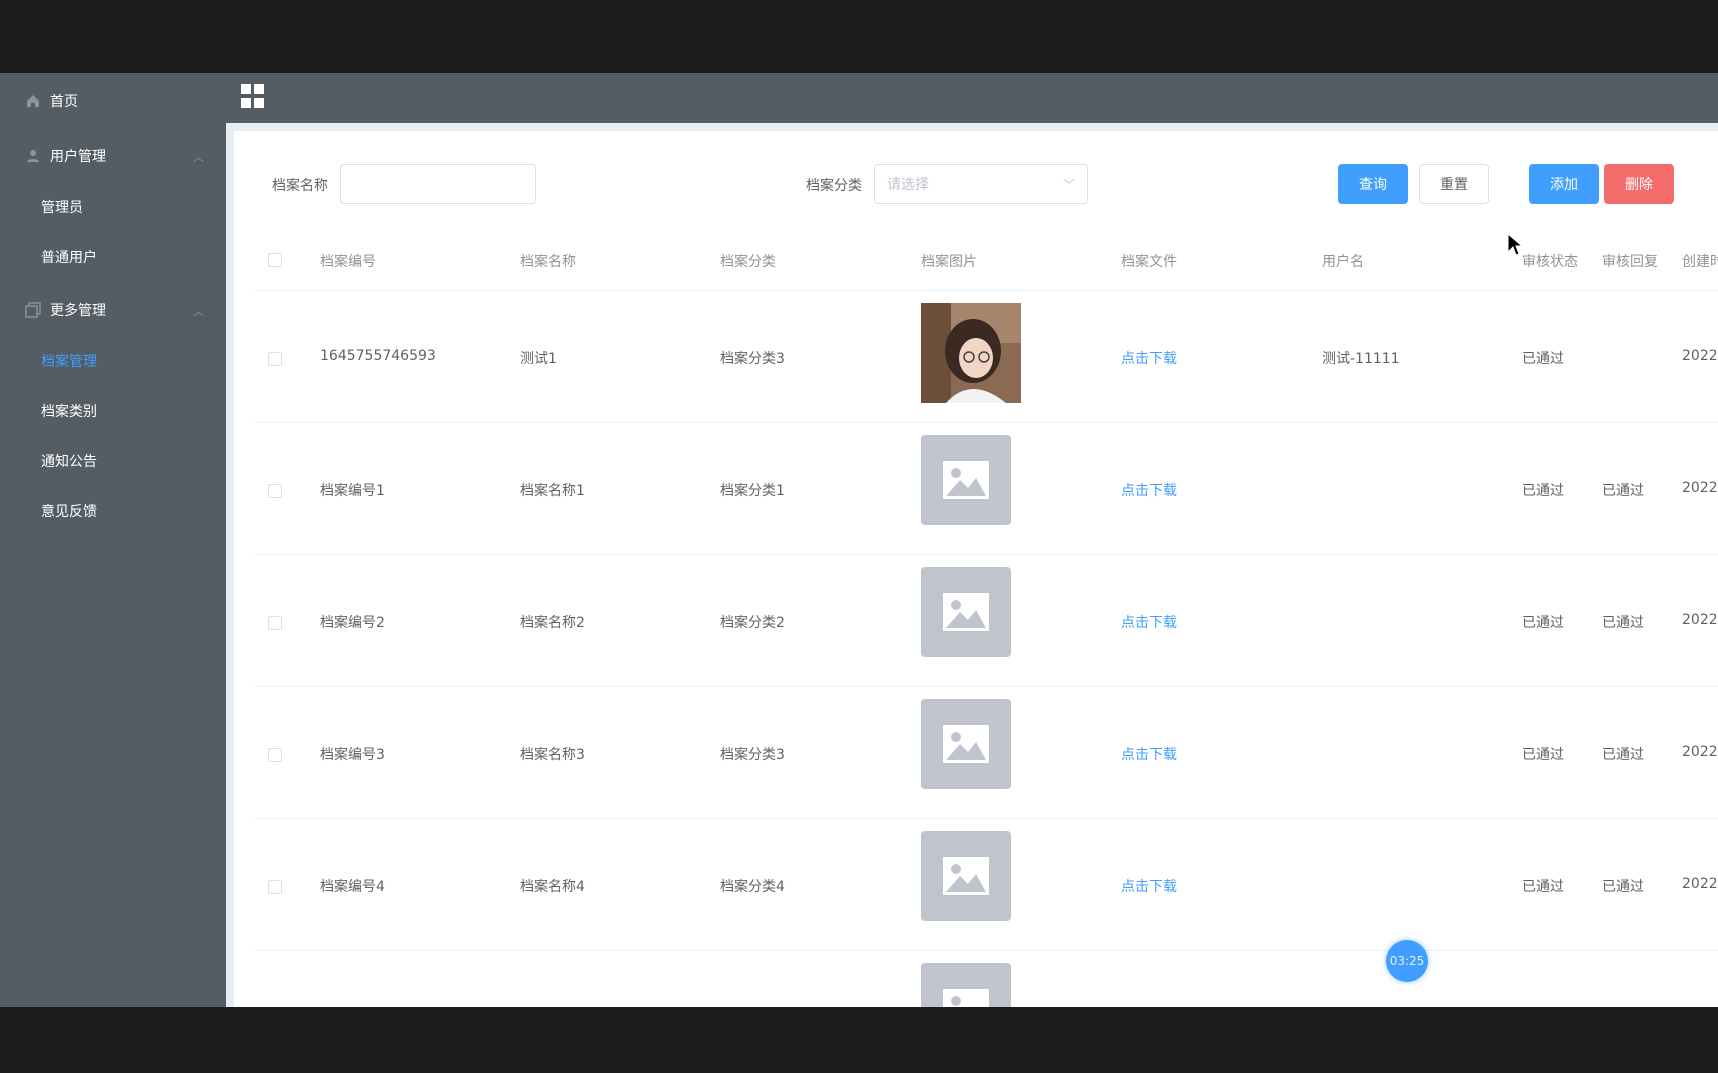 The image size is (1718, 1073). Describe the element at coordinates (78, 157) in the screenshot. I see `sidebar-item-label: 用户管理` at that location.